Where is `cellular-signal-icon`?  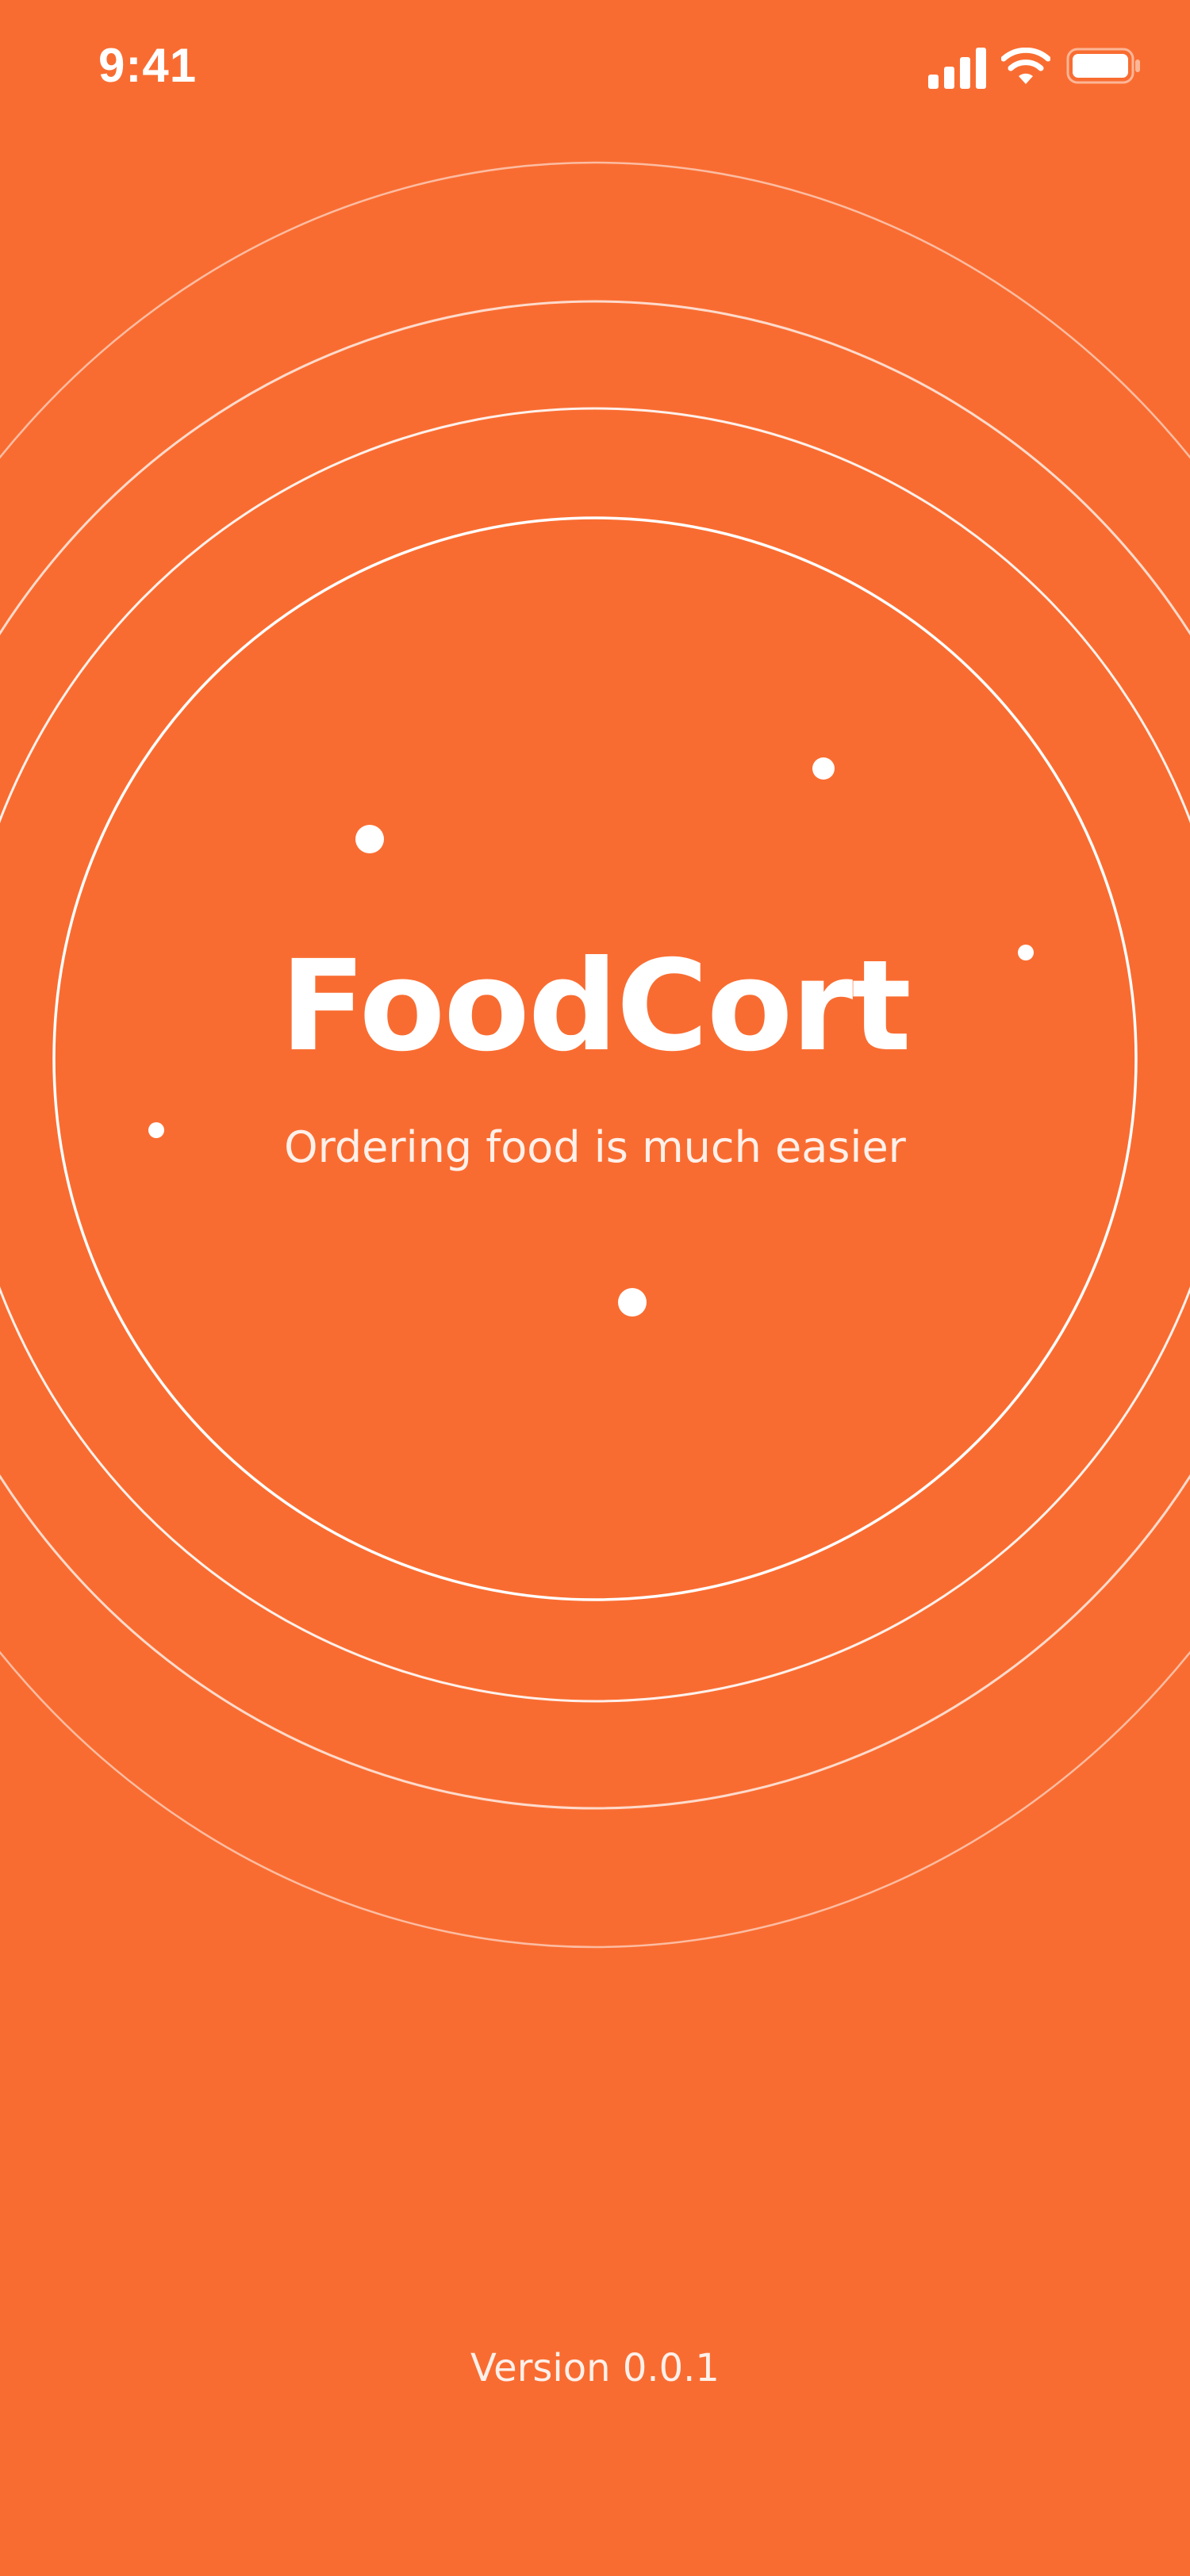 cellular-signal-icon is located at coordinates (957, 69).